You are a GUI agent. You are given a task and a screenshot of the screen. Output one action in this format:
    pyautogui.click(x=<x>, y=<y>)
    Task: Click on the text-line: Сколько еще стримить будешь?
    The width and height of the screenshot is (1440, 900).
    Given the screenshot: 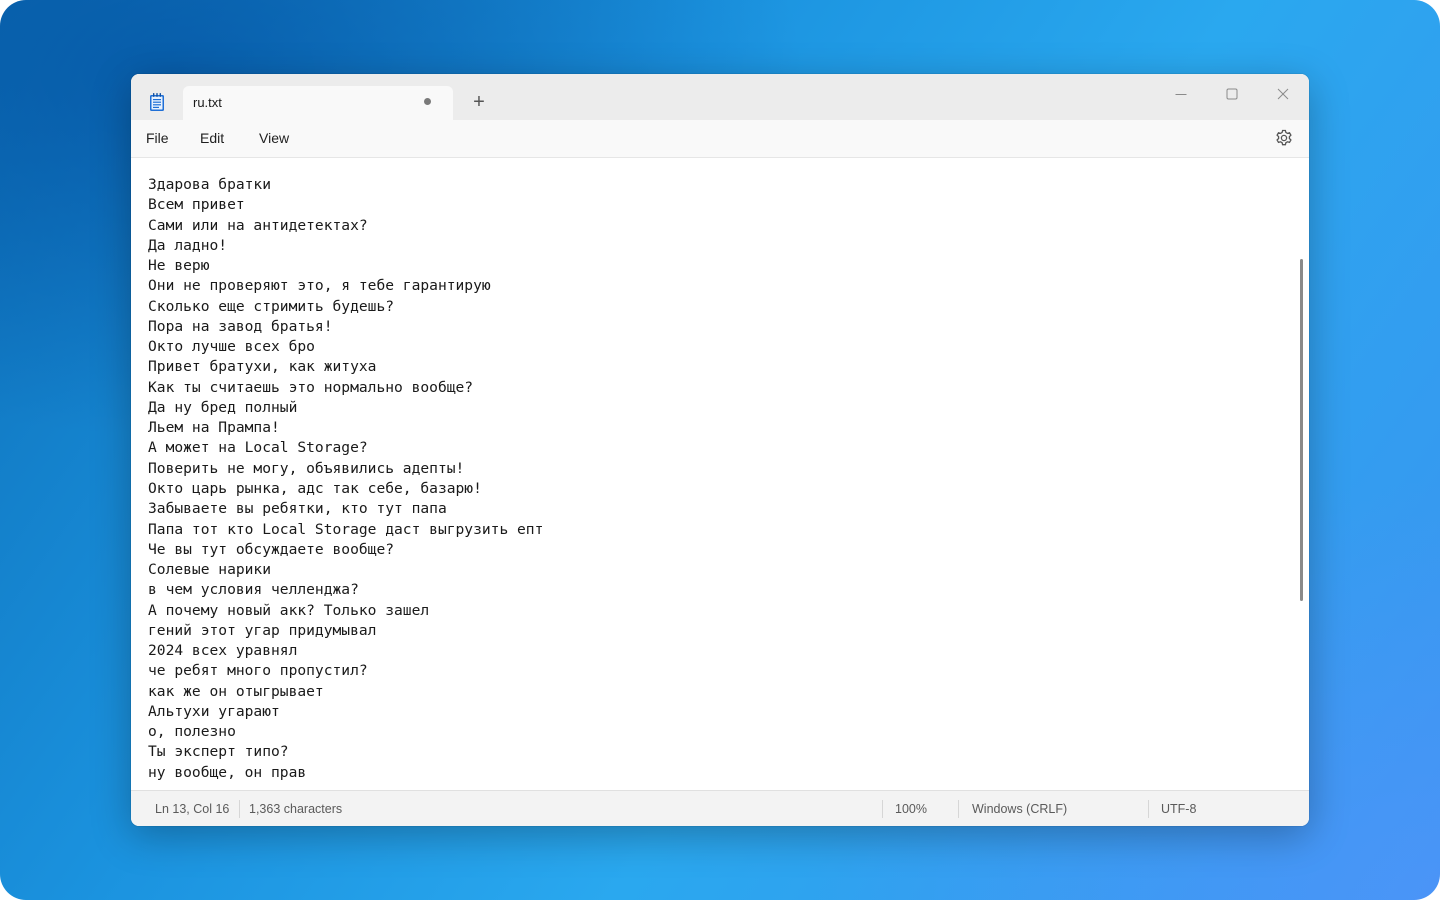 What is the action you would take?
    pyautogui.click(x=345, y=307)
    